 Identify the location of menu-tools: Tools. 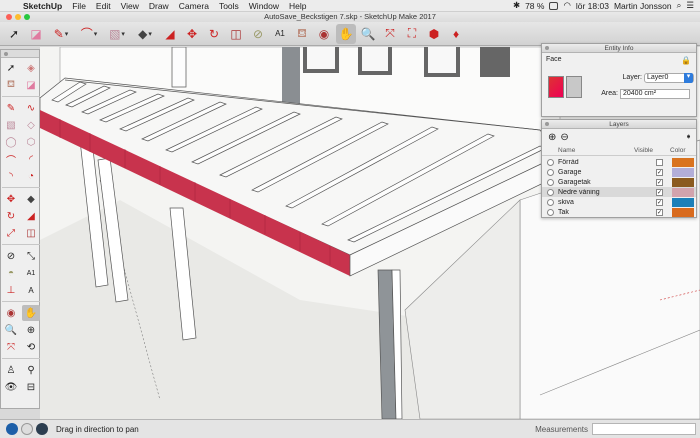
(229, 6).